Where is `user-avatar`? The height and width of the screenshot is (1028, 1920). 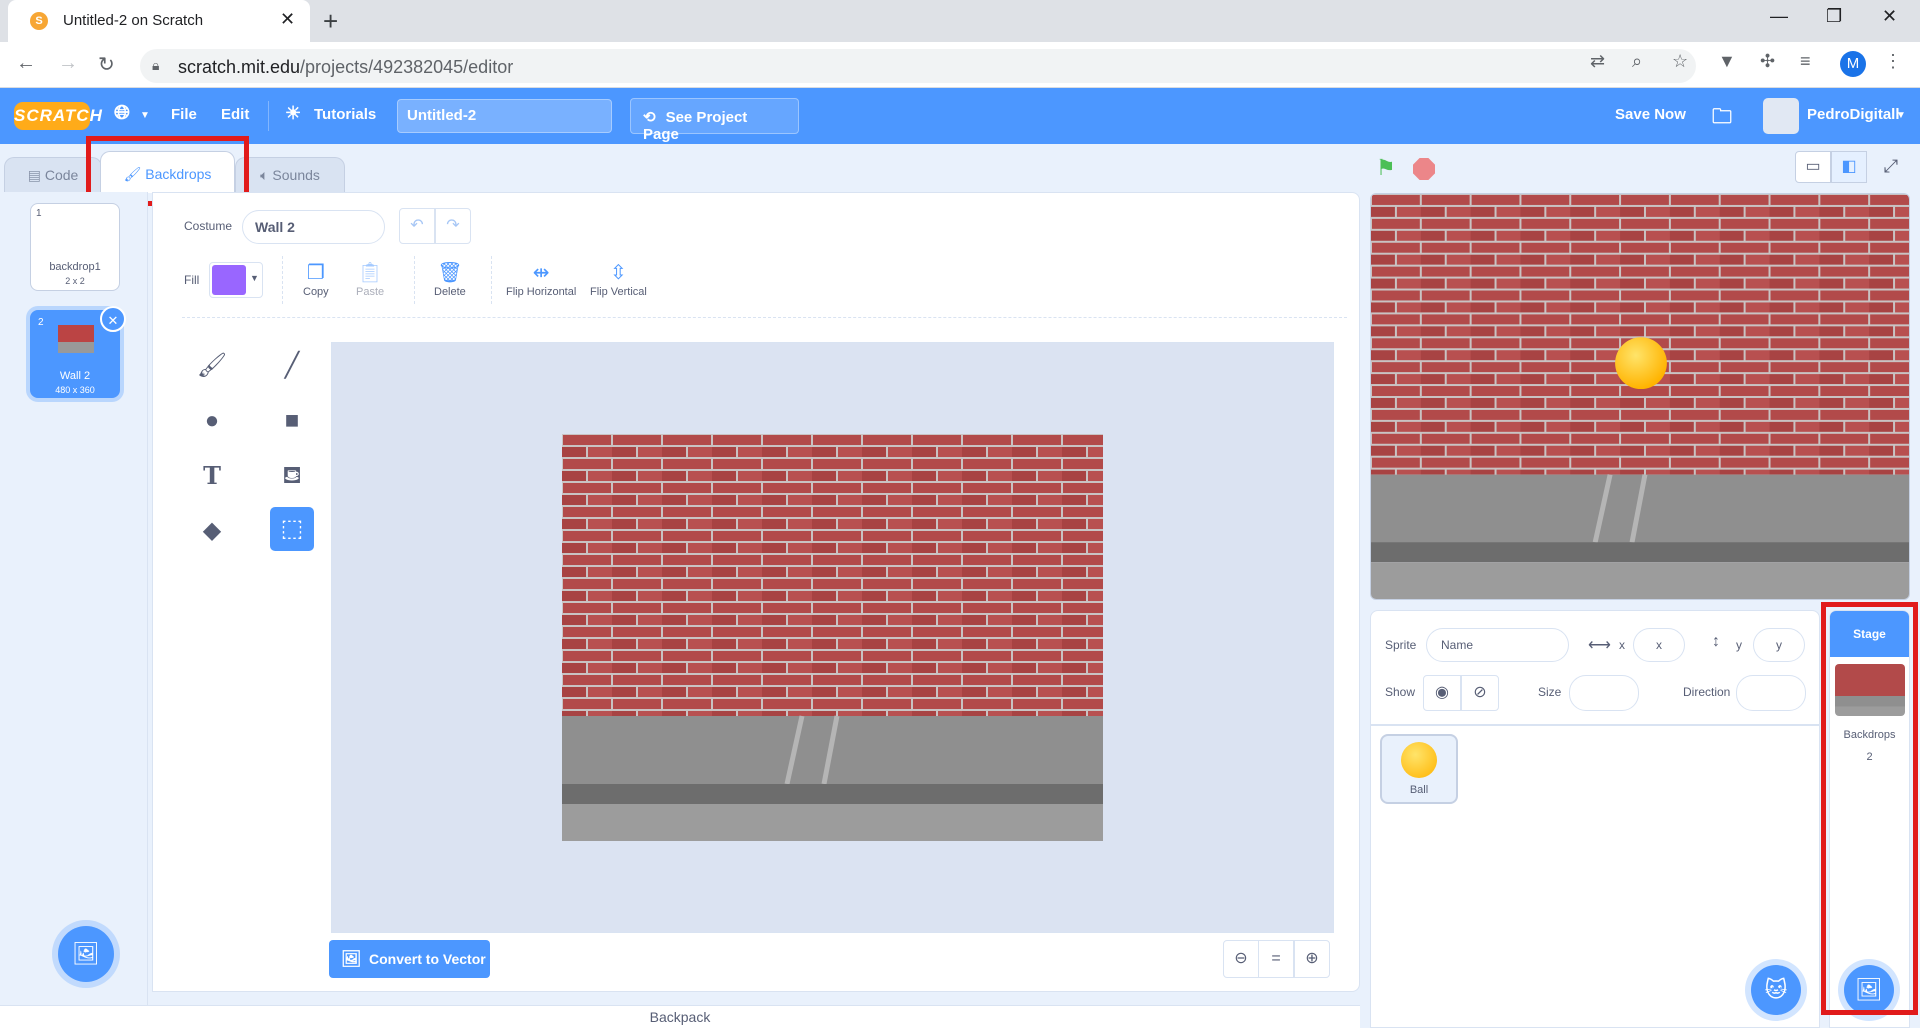
user-avatar is located at coordinates (1781, 116).